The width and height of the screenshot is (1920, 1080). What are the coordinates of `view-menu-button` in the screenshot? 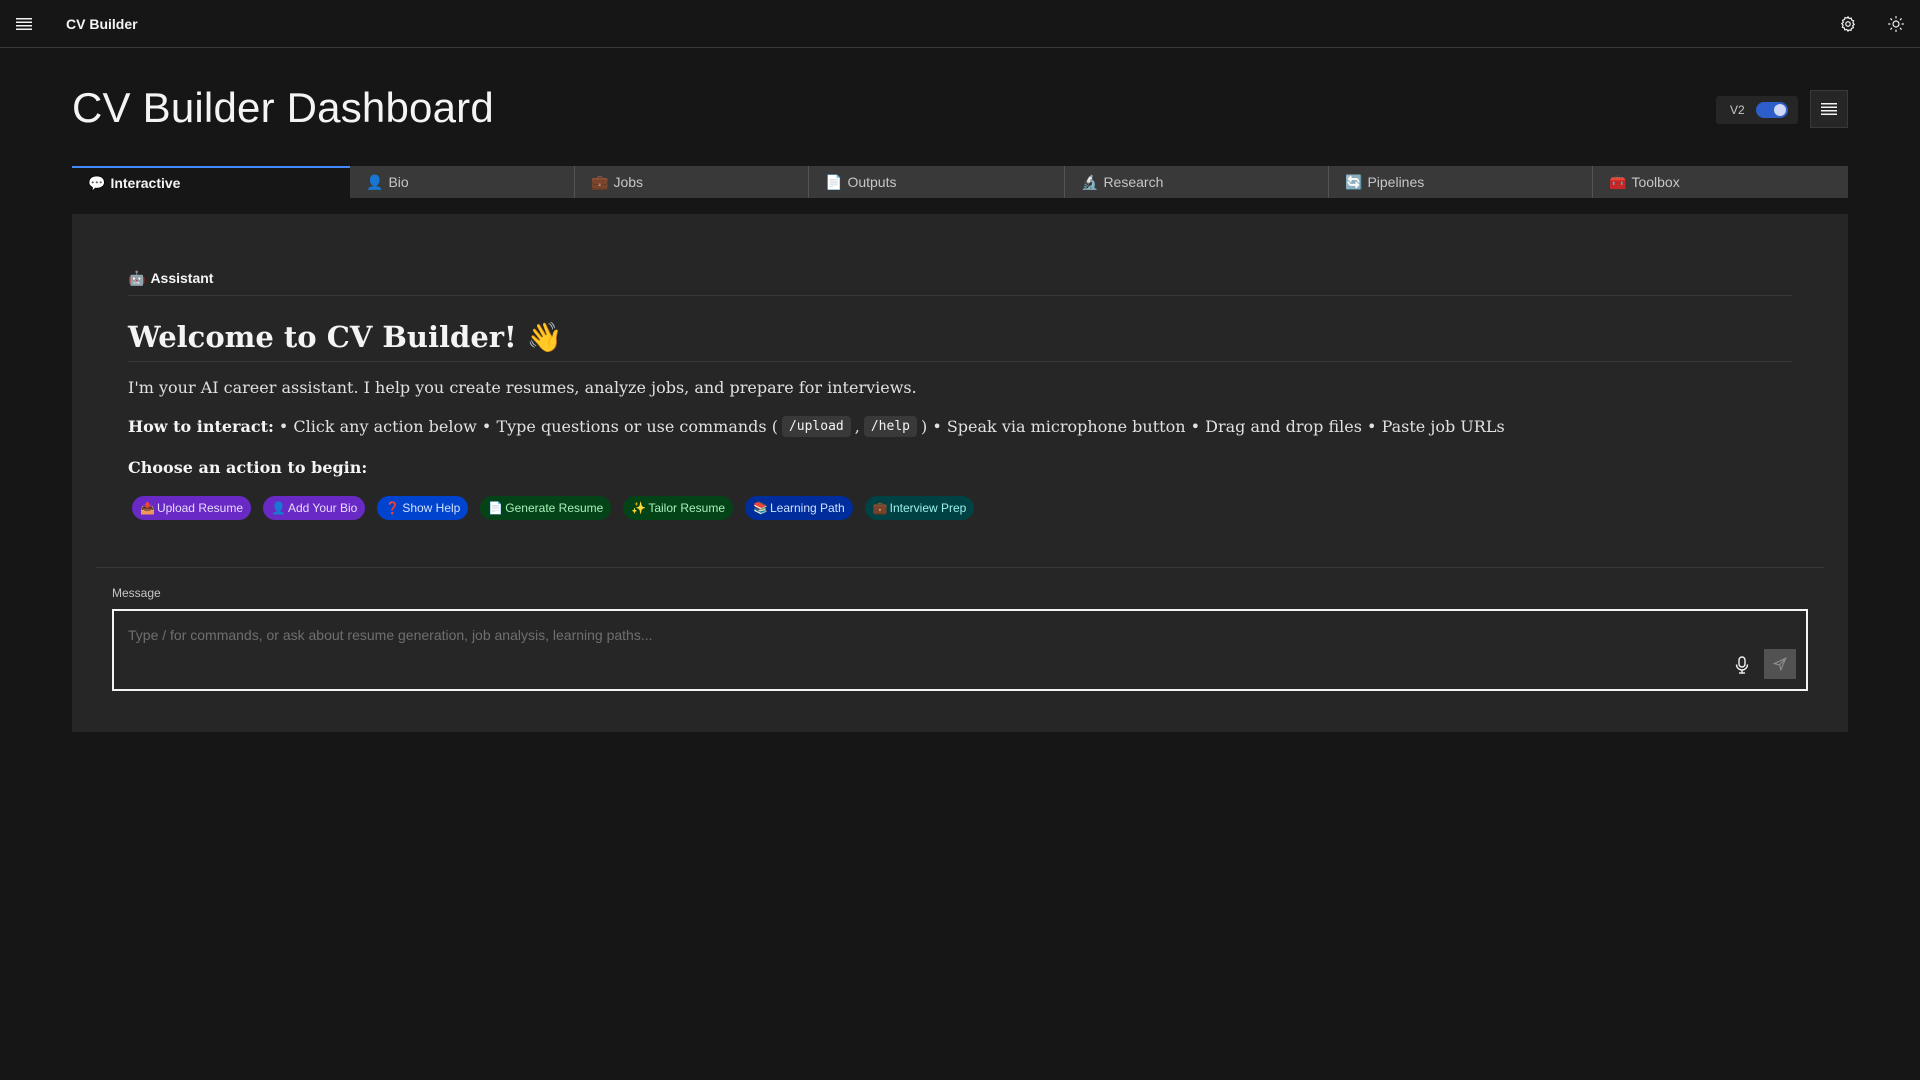 It's located at (1829, 109).